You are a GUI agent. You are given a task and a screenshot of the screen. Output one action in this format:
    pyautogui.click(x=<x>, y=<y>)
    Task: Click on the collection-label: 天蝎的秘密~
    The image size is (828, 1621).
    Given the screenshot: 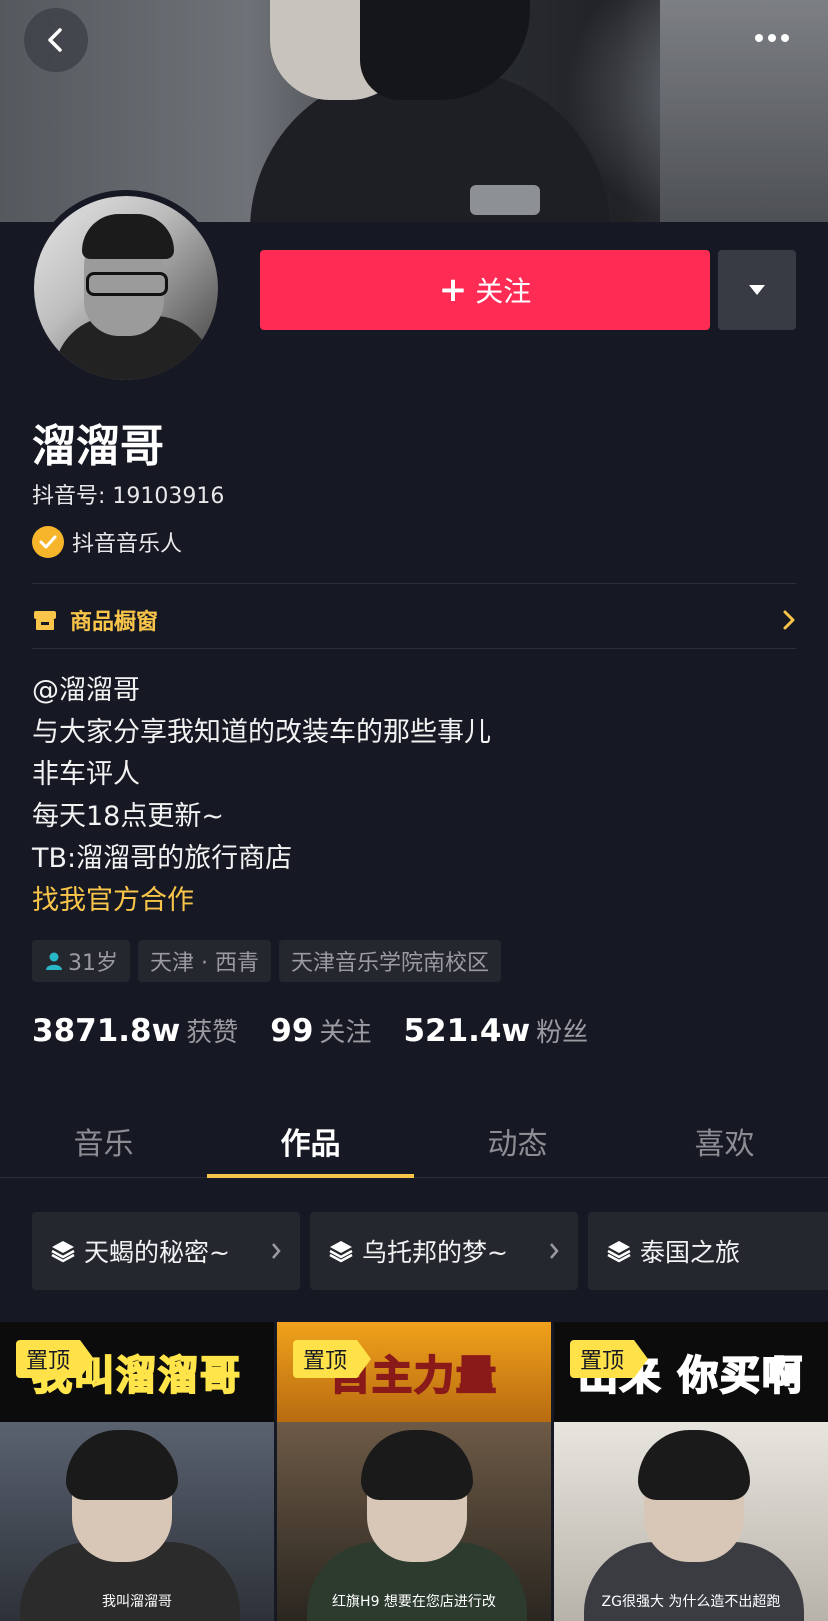 What is the action you would take?
    pyautogui.click(x=157, y=1252)
    